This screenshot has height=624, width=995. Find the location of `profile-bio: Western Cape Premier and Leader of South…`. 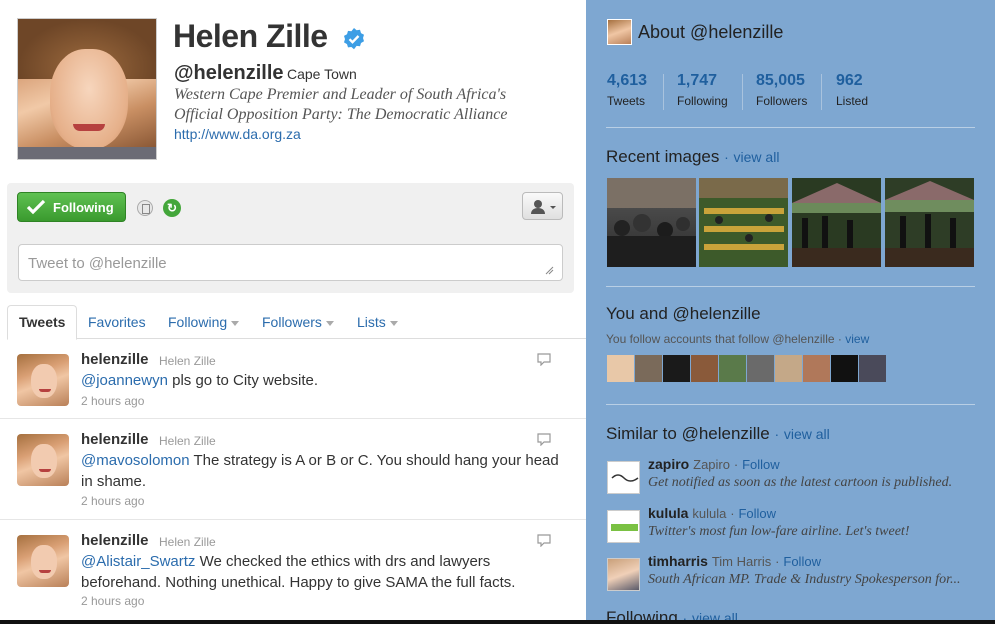

profile-bio: Western Cape Premier and Leader of South… is located at coordinates (341, 104).